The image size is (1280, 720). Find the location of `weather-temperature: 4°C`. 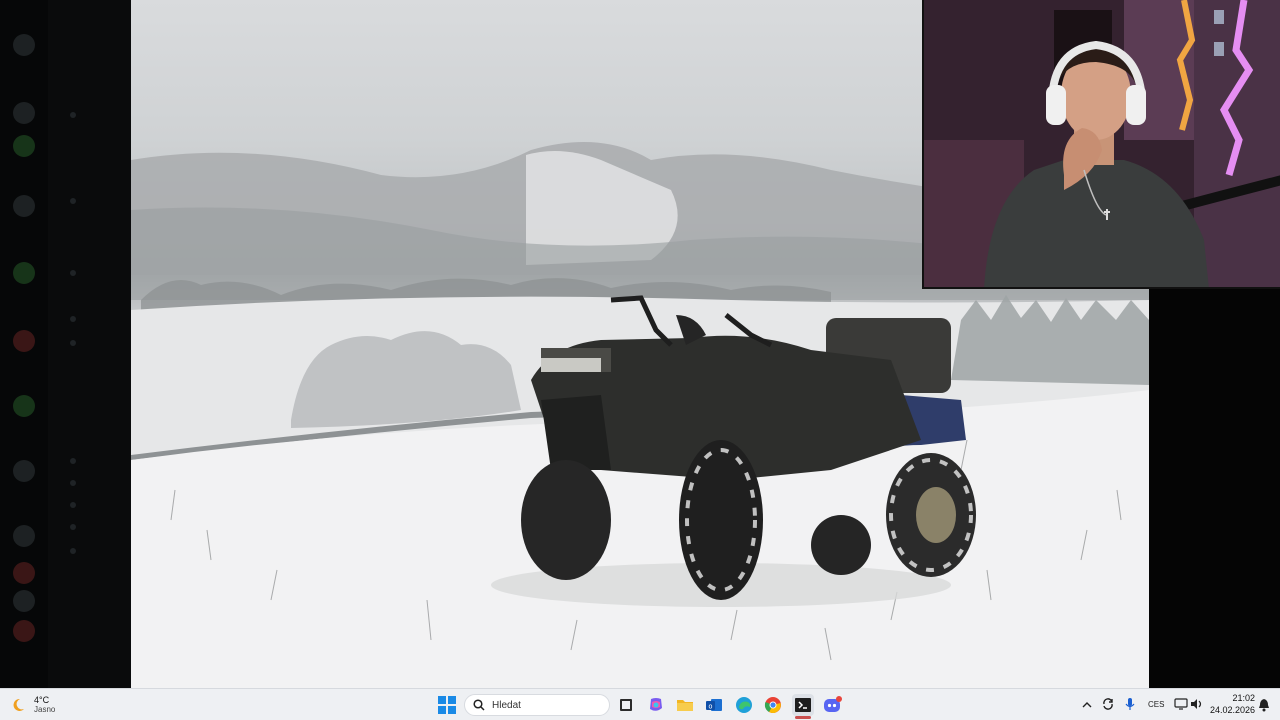

weather-temperature: 4°C is located at coordinates (42, 700).